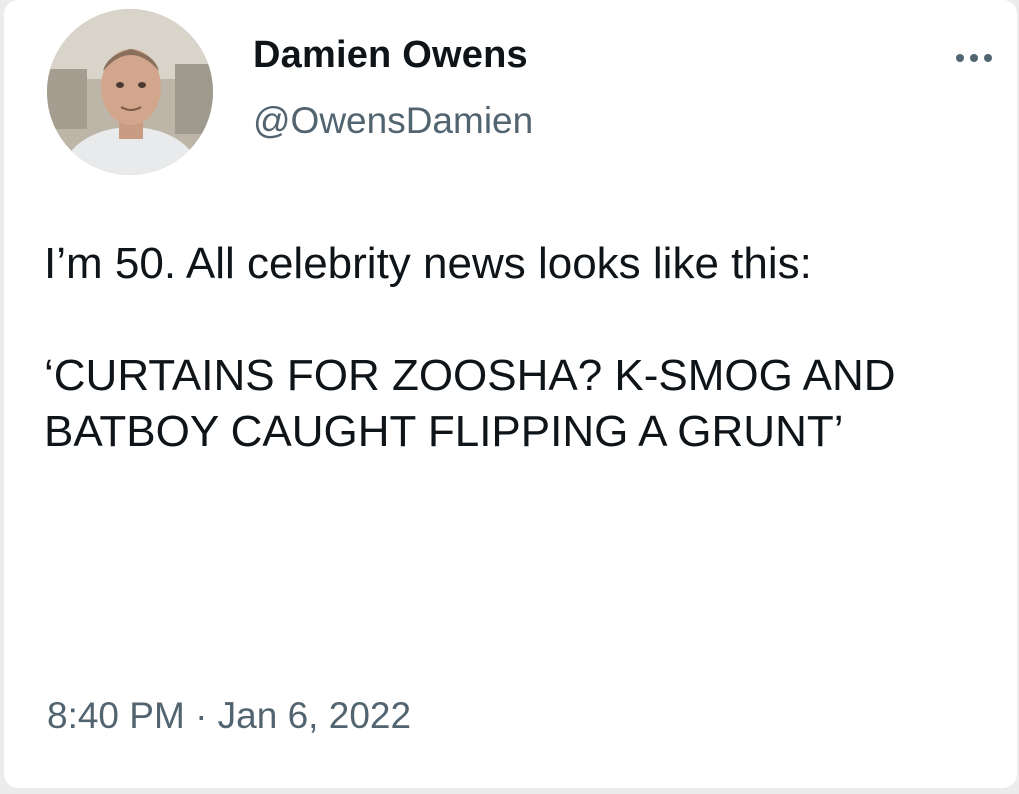 This screenshot has width=1019, height=794. Describe the element at coordinates (229, 716) in the screenshot. I see `tweet-timestamp: 8:40 PM · Jan 6, 2022` at that location.